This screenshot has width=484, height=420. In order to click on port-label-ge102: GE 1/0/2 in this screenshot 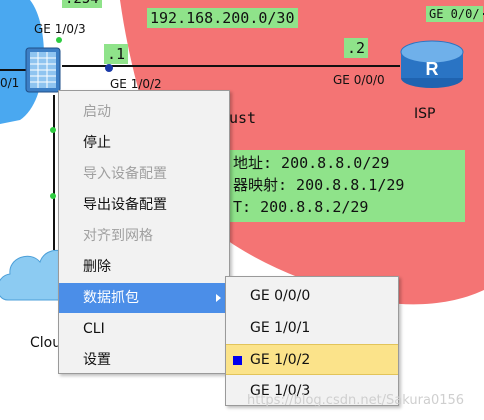, I will do `click(136, 84)`.